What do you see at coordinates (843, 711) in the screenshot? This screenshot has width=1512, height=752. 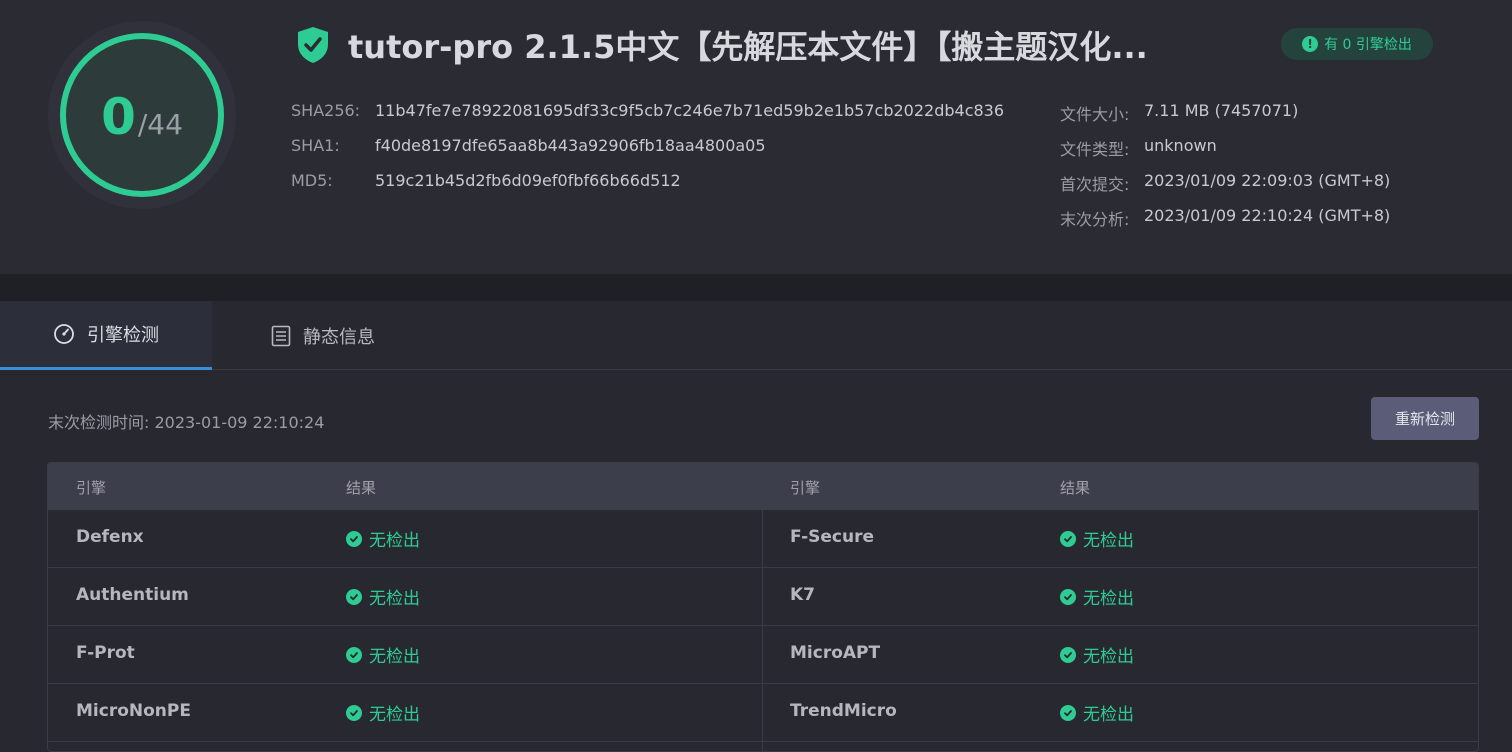 I see `engine-name: TrendMicro` at bounding box center [843, 711].